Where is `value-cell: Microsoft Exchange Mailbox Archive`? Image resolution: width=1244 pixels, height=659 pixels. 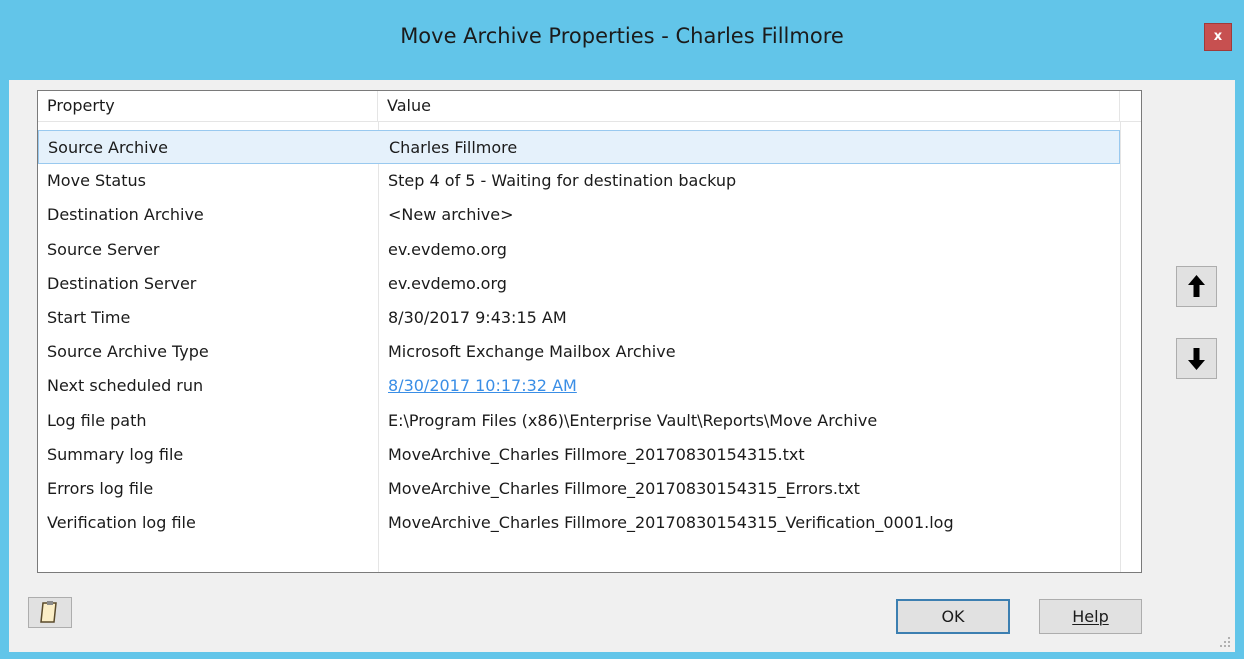
value-cell: Microsoft Exchange Mailbox Archive is located at coordinates (532, 352).